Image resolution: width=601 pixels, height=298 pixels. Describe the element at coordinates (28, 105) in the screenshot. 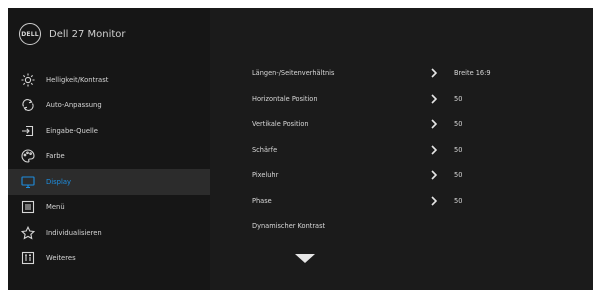

I see `auto-adjust-icon` at that location.